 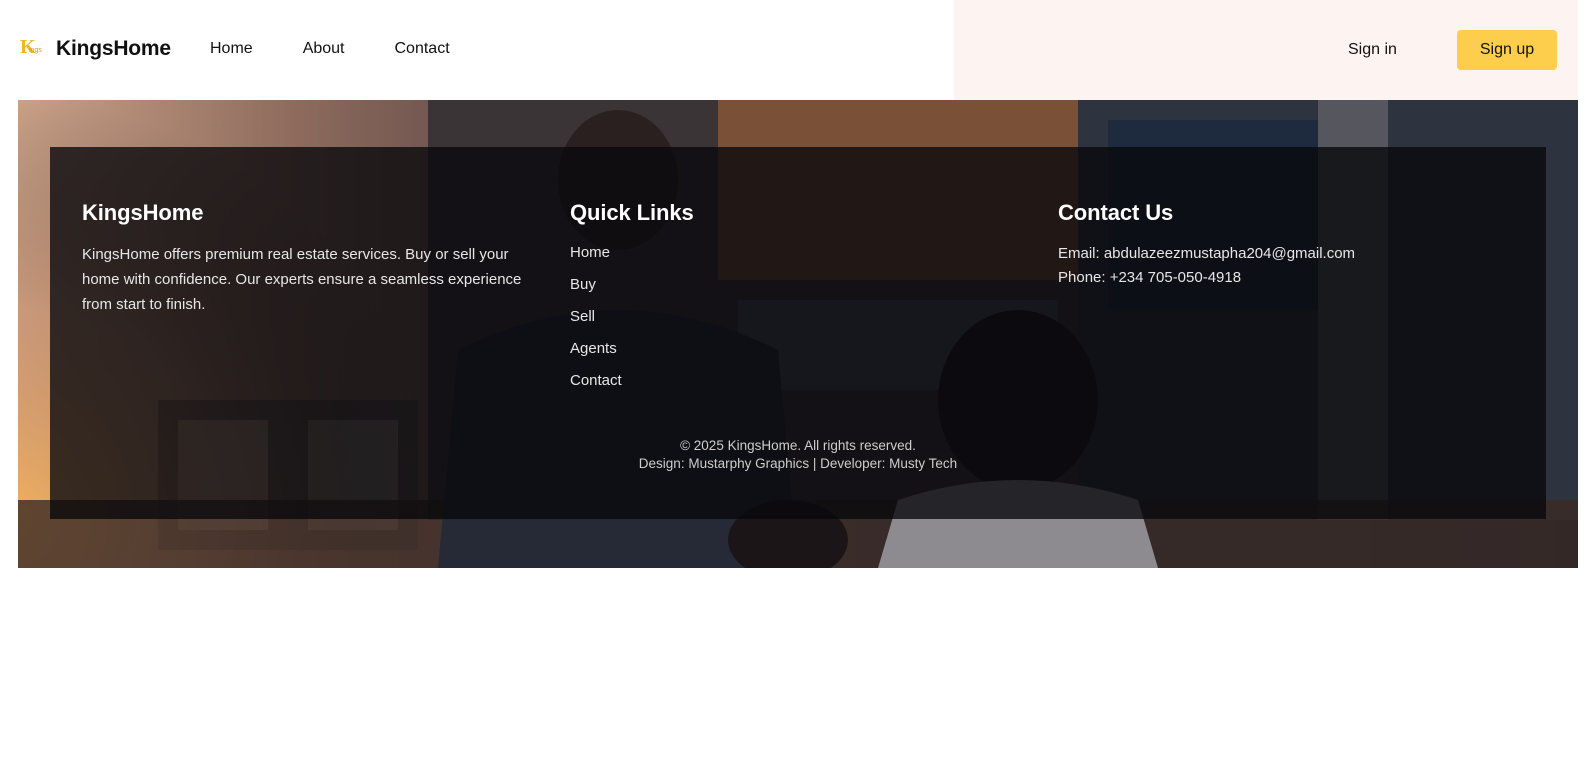 I want to click on footer-about-title: KingsHome, so click(x=143, y=212).